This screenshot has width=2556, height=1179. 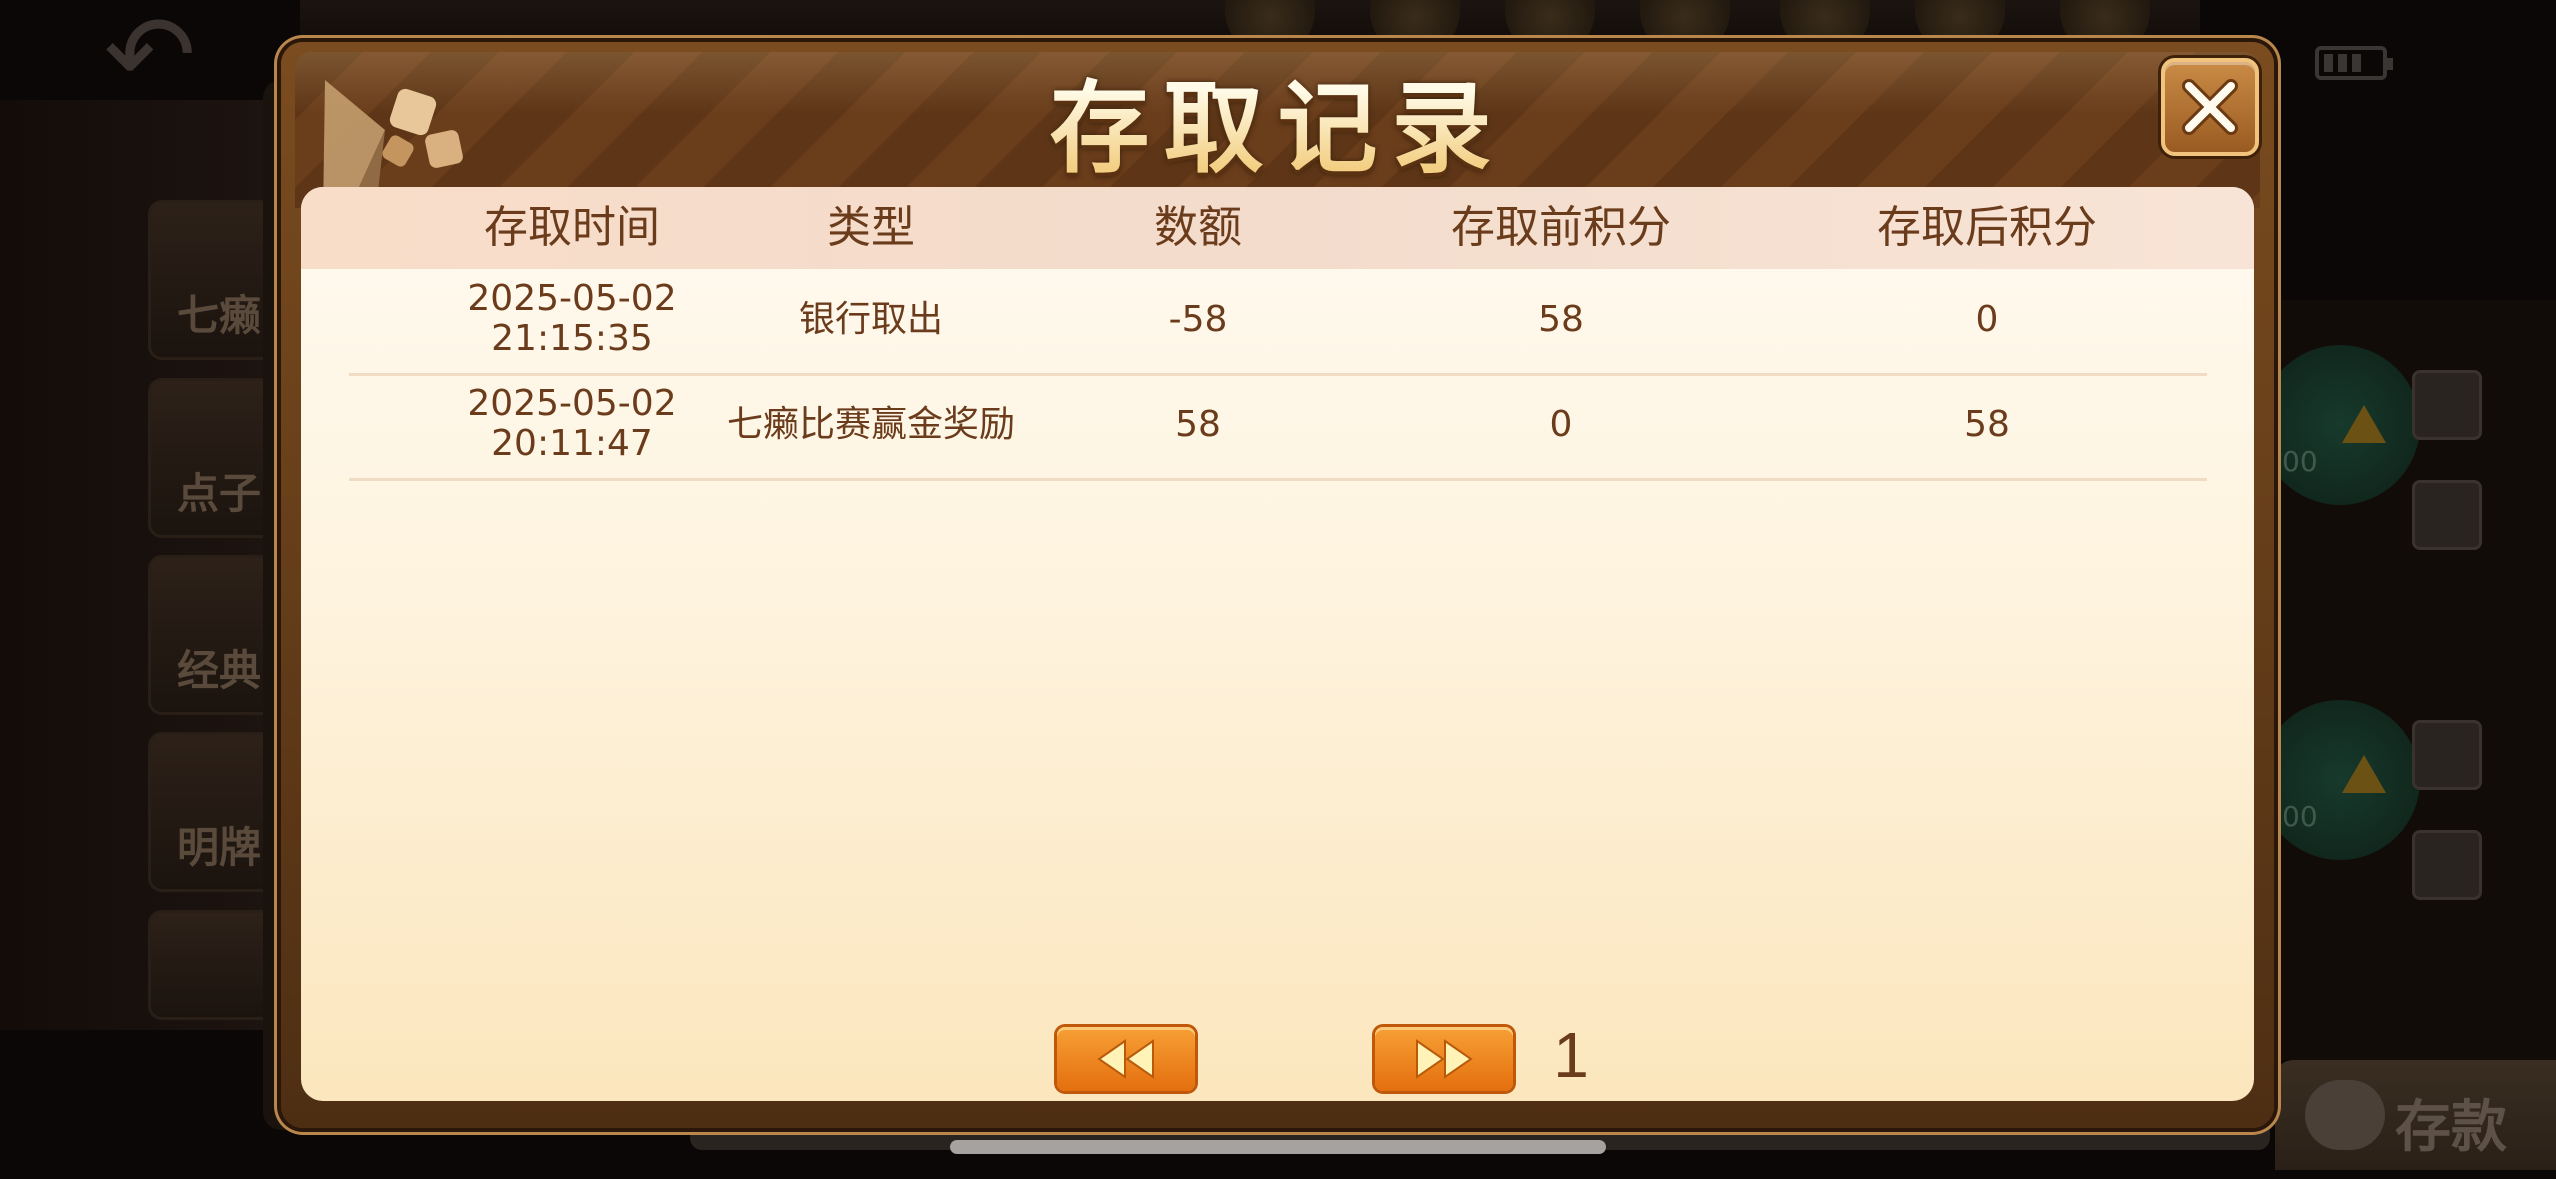 I want to click on table-row: 2025-05-02 21:15:35 银行取出 -58 58 0, so click(x=1278, y=322).